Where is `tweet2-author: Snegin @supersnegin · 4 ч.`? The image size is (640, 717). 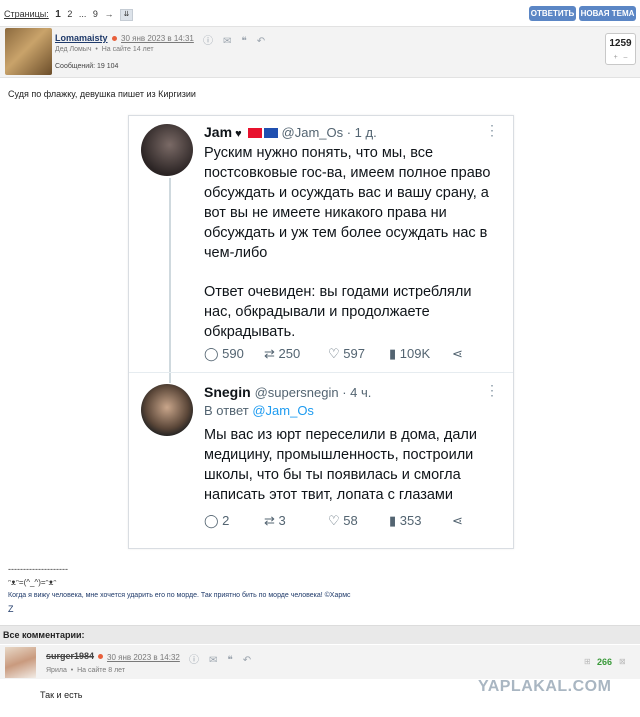
tweet2-author: Snegin @supersnegin · 4 ч. is located at coordinates (288, 392).